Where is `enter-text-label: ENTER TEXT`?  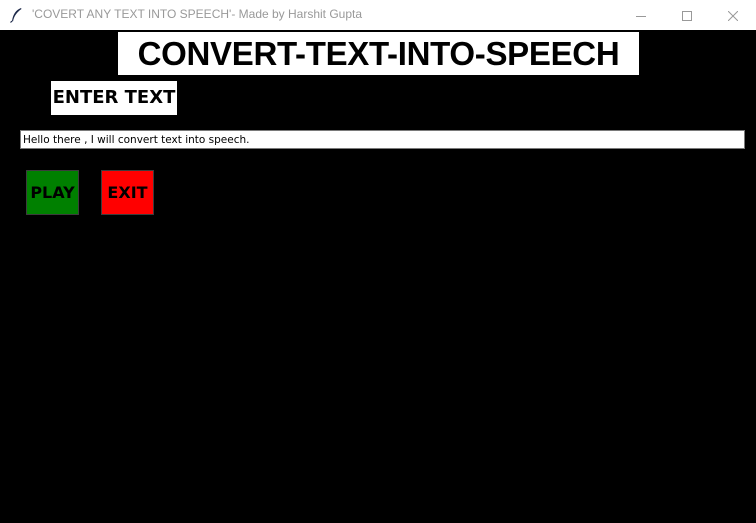 enter-text-label: ENTER TEXT is located at coordinates (114, 98).